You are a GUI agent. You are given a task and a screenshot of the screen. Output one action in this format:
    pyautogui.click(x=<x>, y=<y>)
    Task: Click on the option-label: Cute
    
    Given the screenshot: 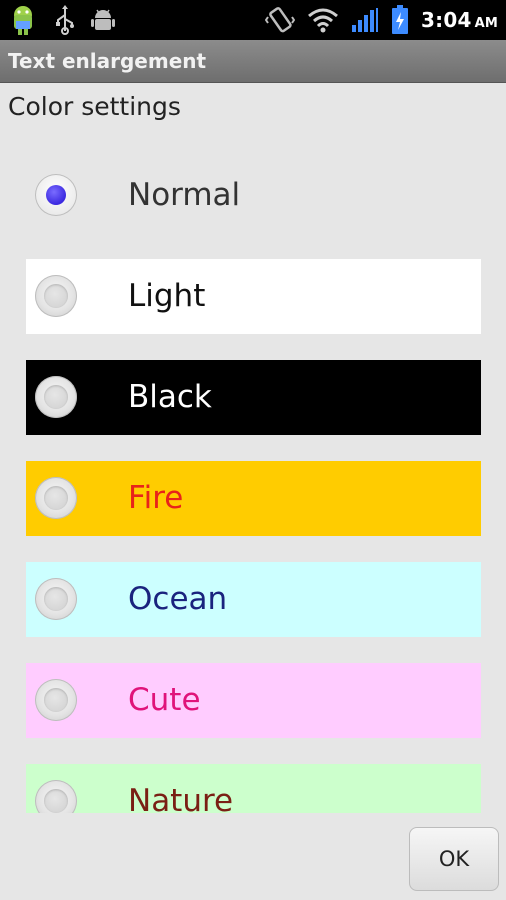 What is the action you would take?
    pyautogui.click(x=164, y=700)
    